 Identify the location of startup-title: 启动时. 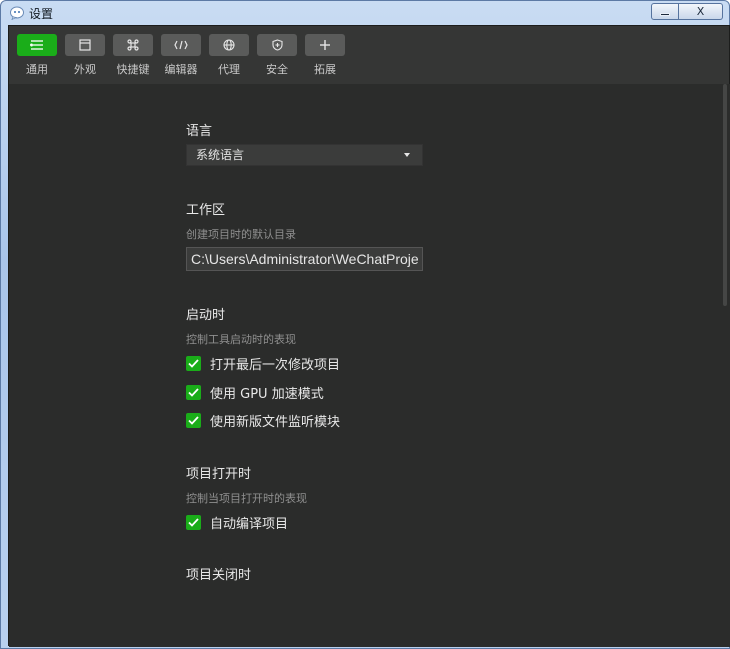
(206, 315).